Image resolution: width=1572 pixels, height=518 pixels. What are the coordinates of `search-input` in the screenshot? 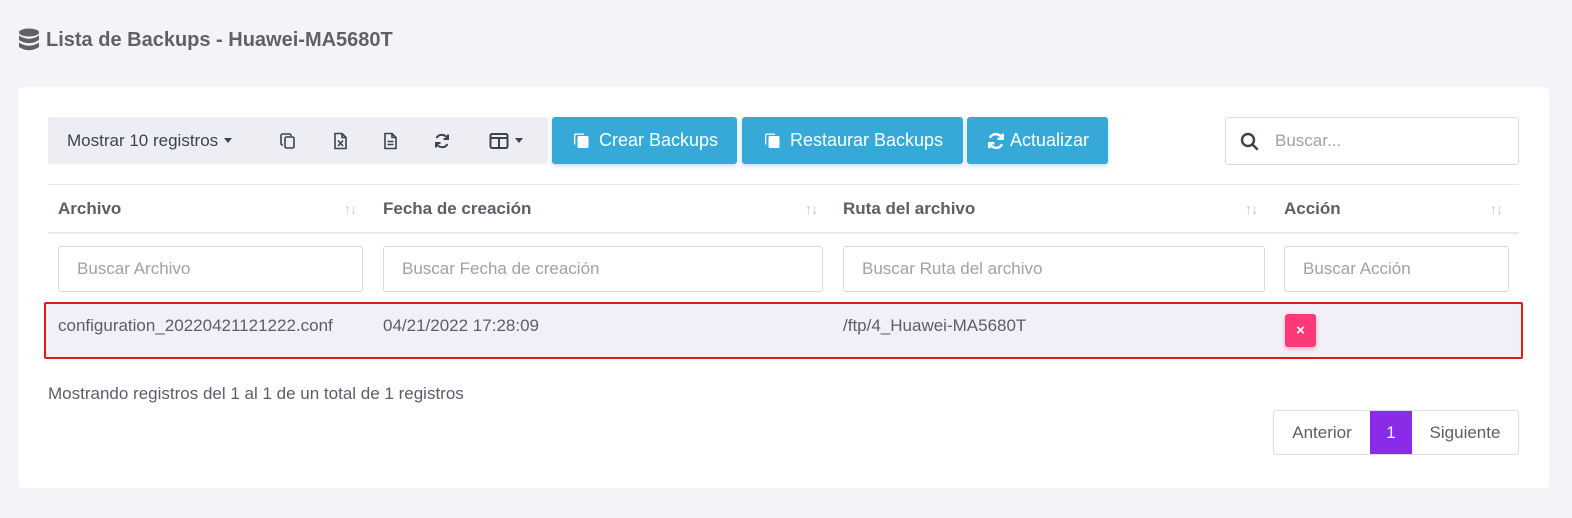 It's located at (1395, 141).